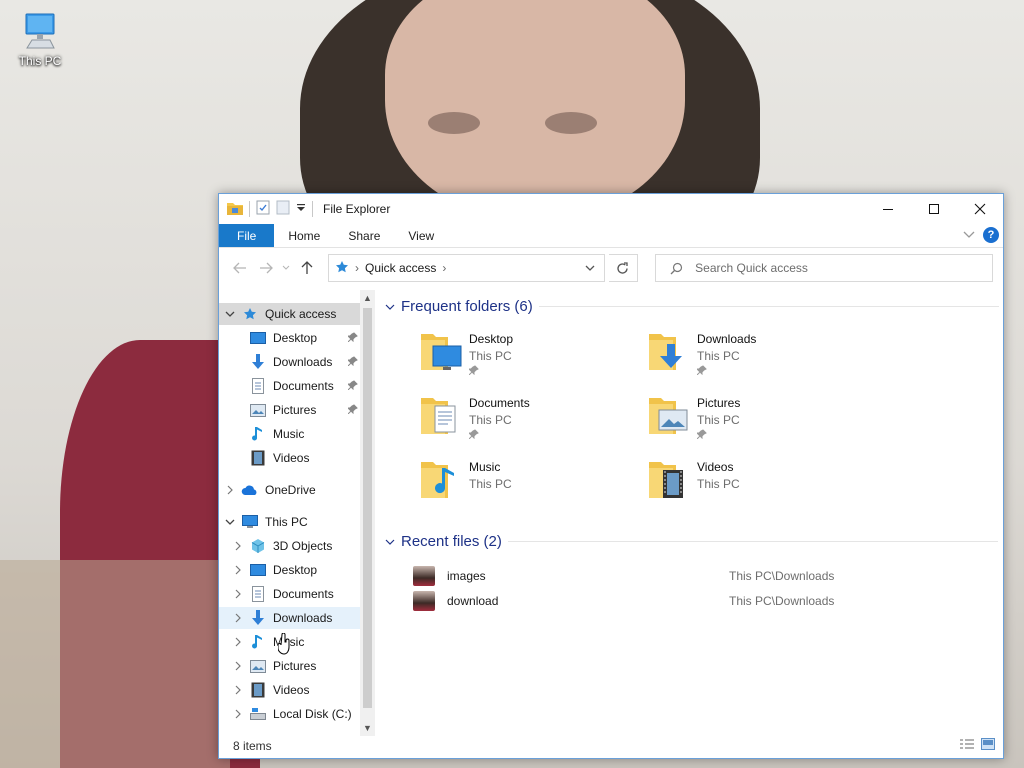 This screenshot has width=1024, height=768. Describe the element at coordinates (235, 209) in the screenshot. I see `folder-icon` at that location.